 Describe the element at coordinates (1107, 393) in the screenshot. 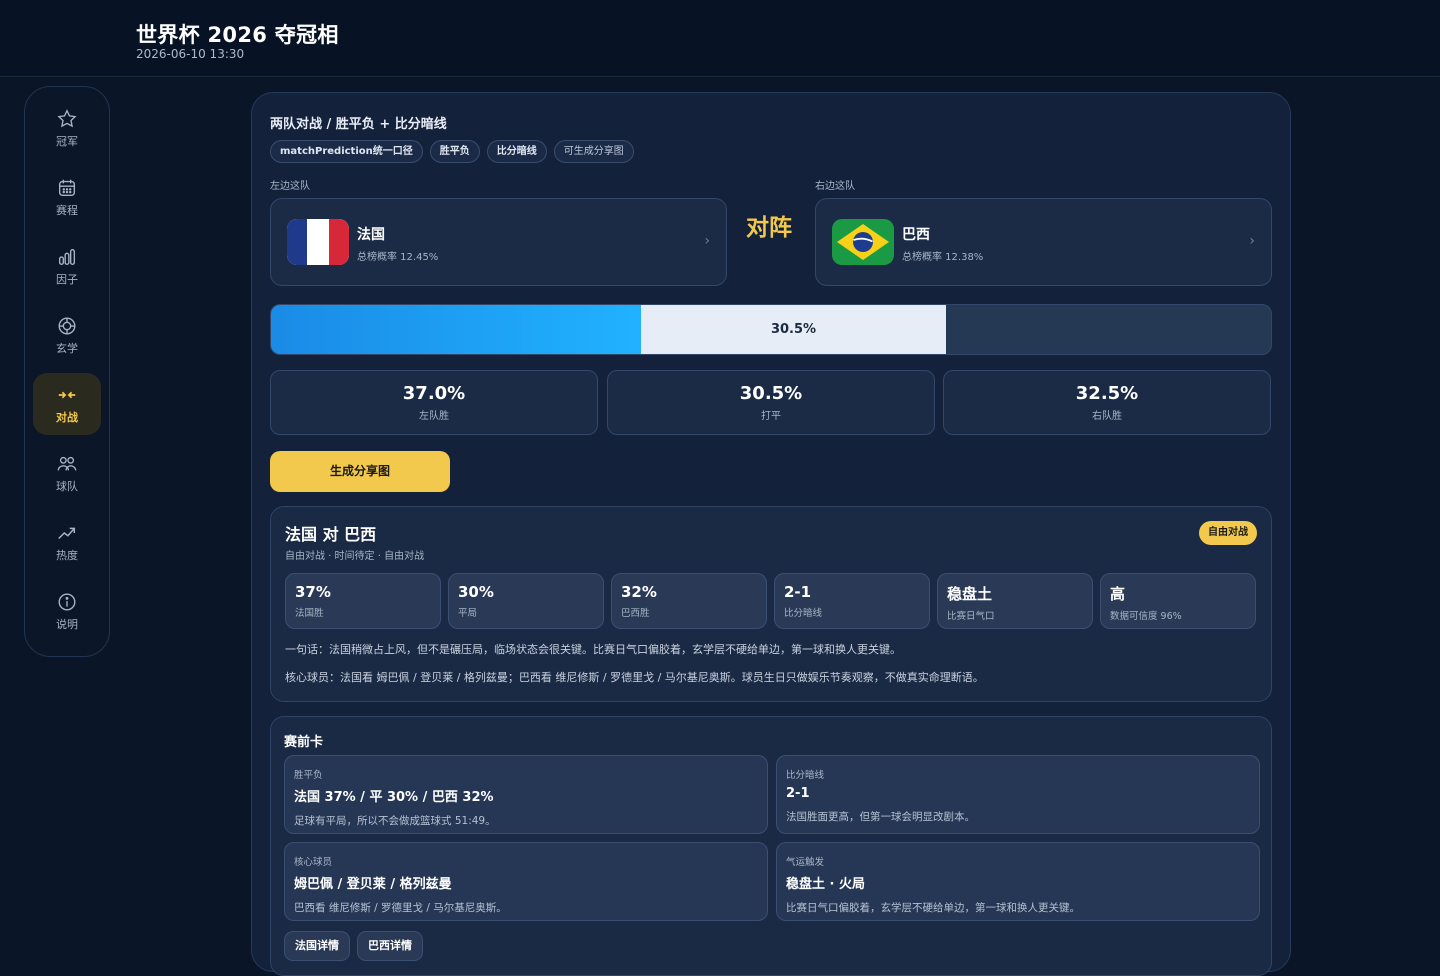

I see `stat-value: 32.5%` at that location.